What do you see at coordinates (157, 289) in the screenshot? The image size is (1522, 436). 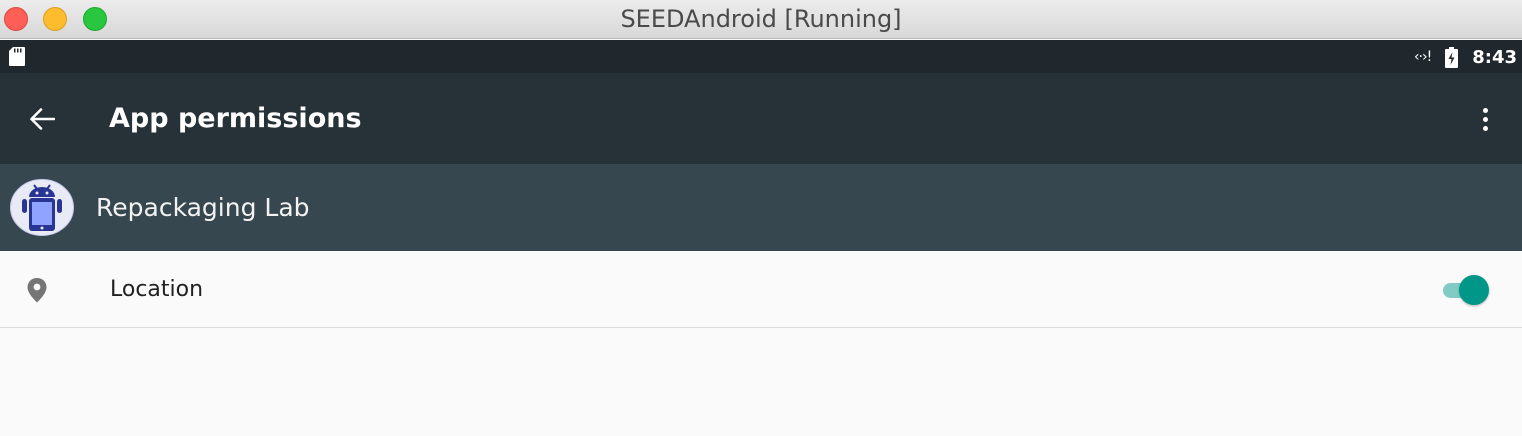 I see `permission-label: Location` at bounding box center [157, 289].